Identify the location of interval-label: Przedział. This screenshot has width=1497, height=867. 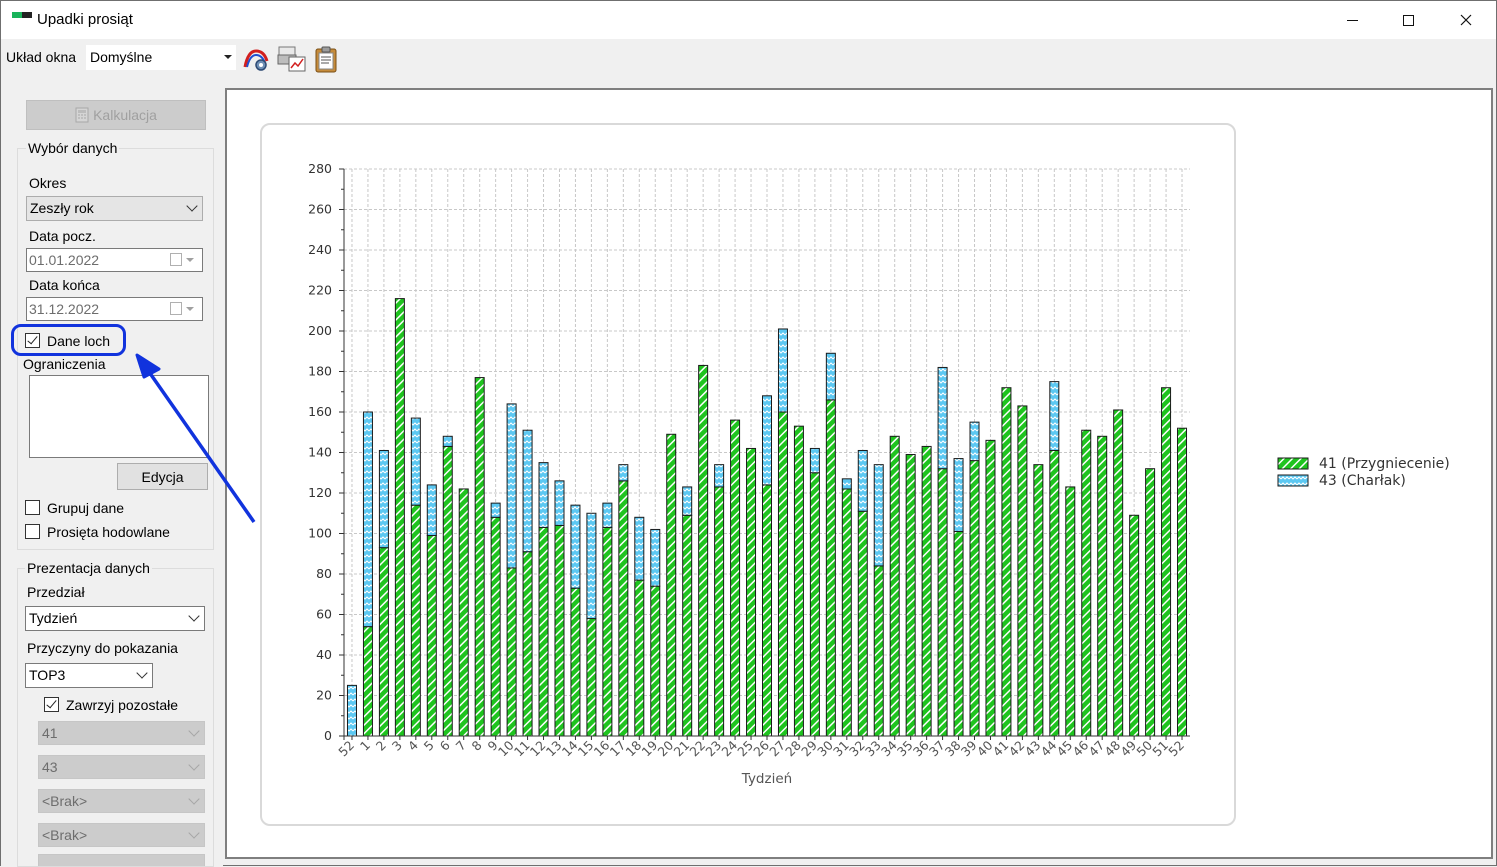
(56, 592).